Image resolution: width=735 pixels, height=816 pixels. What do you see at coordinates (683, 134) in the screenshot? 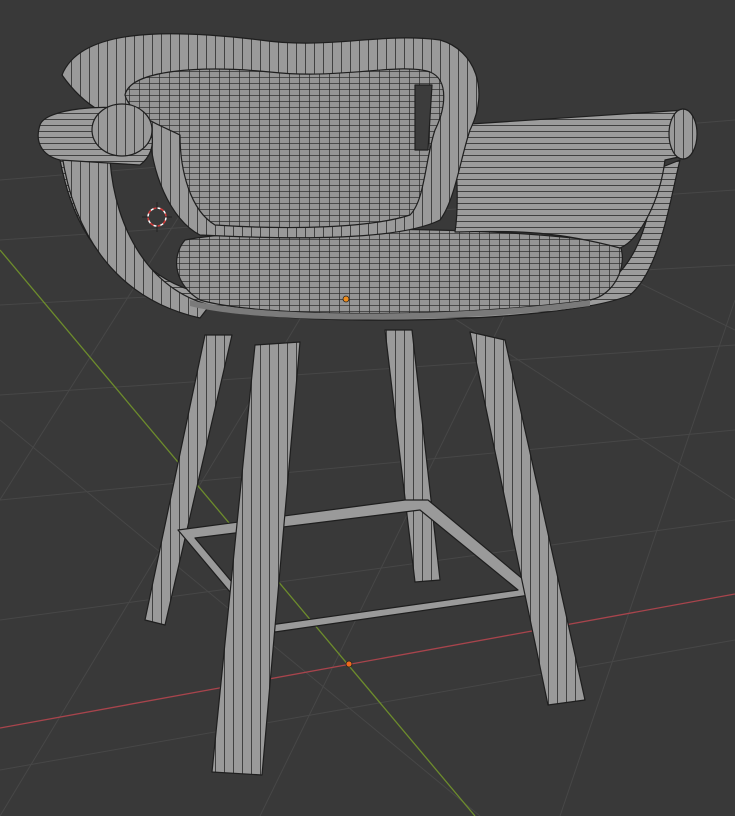
I see `armrest-right-cap` at bounding box center [683, 134].